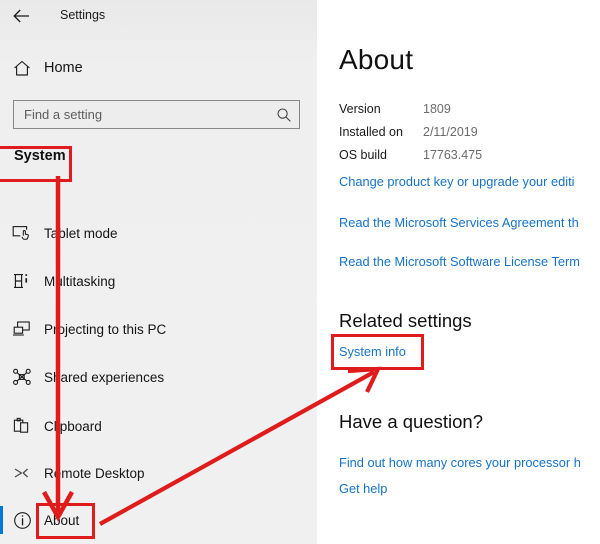 The width and height of the screenshot is (600, 544). I want to click on sidebar-item-label: Projecting to this PC, so click(105, 329).